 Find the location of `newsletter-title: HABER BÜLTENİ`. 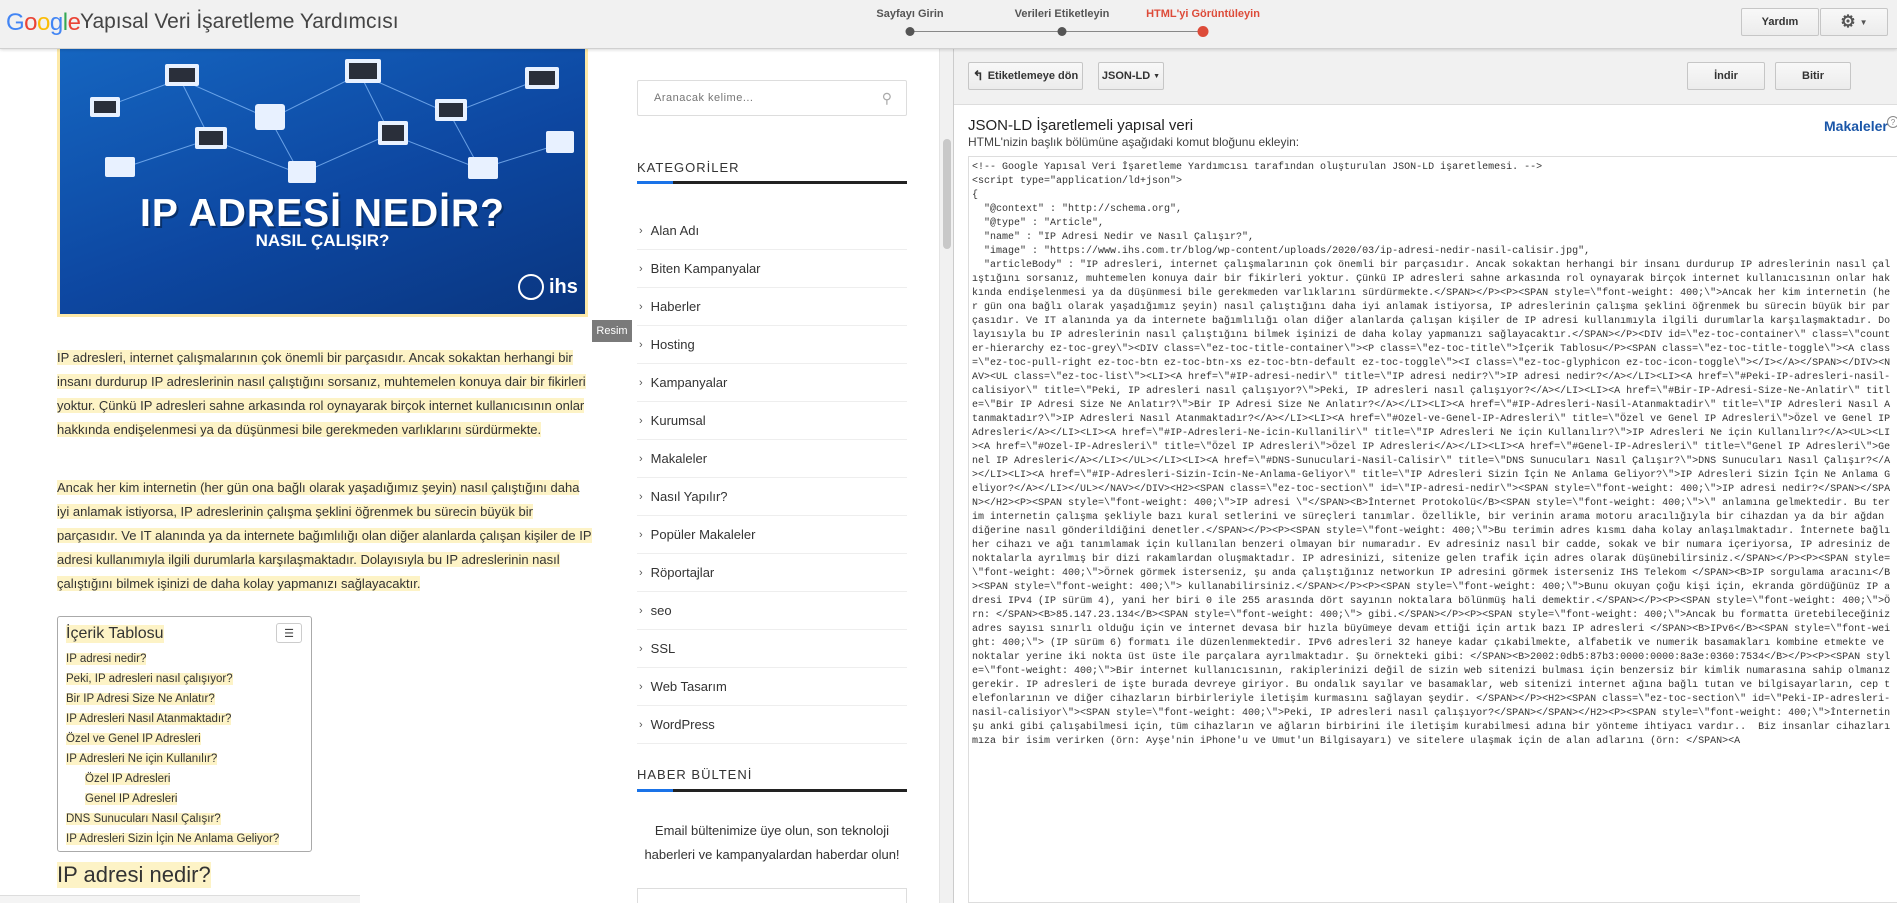

newsletter-title: HABER BÜLTENİ is located at coordinates (695, 774).